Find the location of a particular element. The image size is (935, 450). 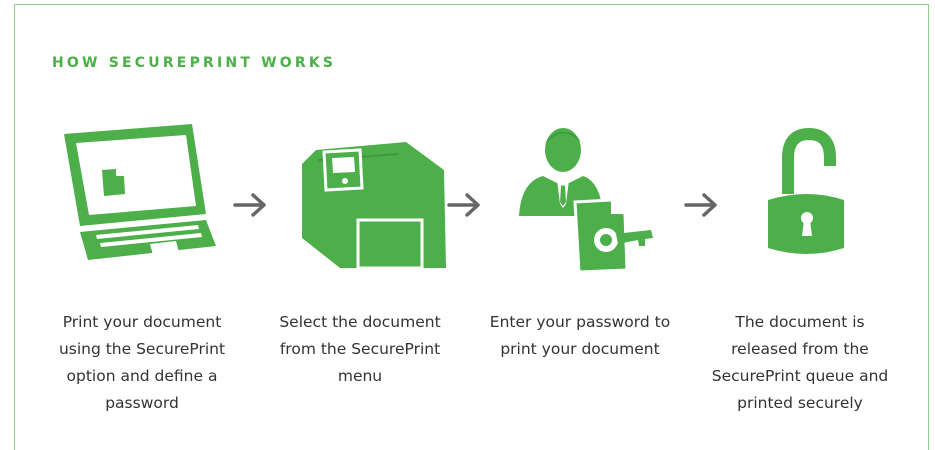

page-title: HOW SECUREPRINT WORKS is located at coordinates (194, 63).